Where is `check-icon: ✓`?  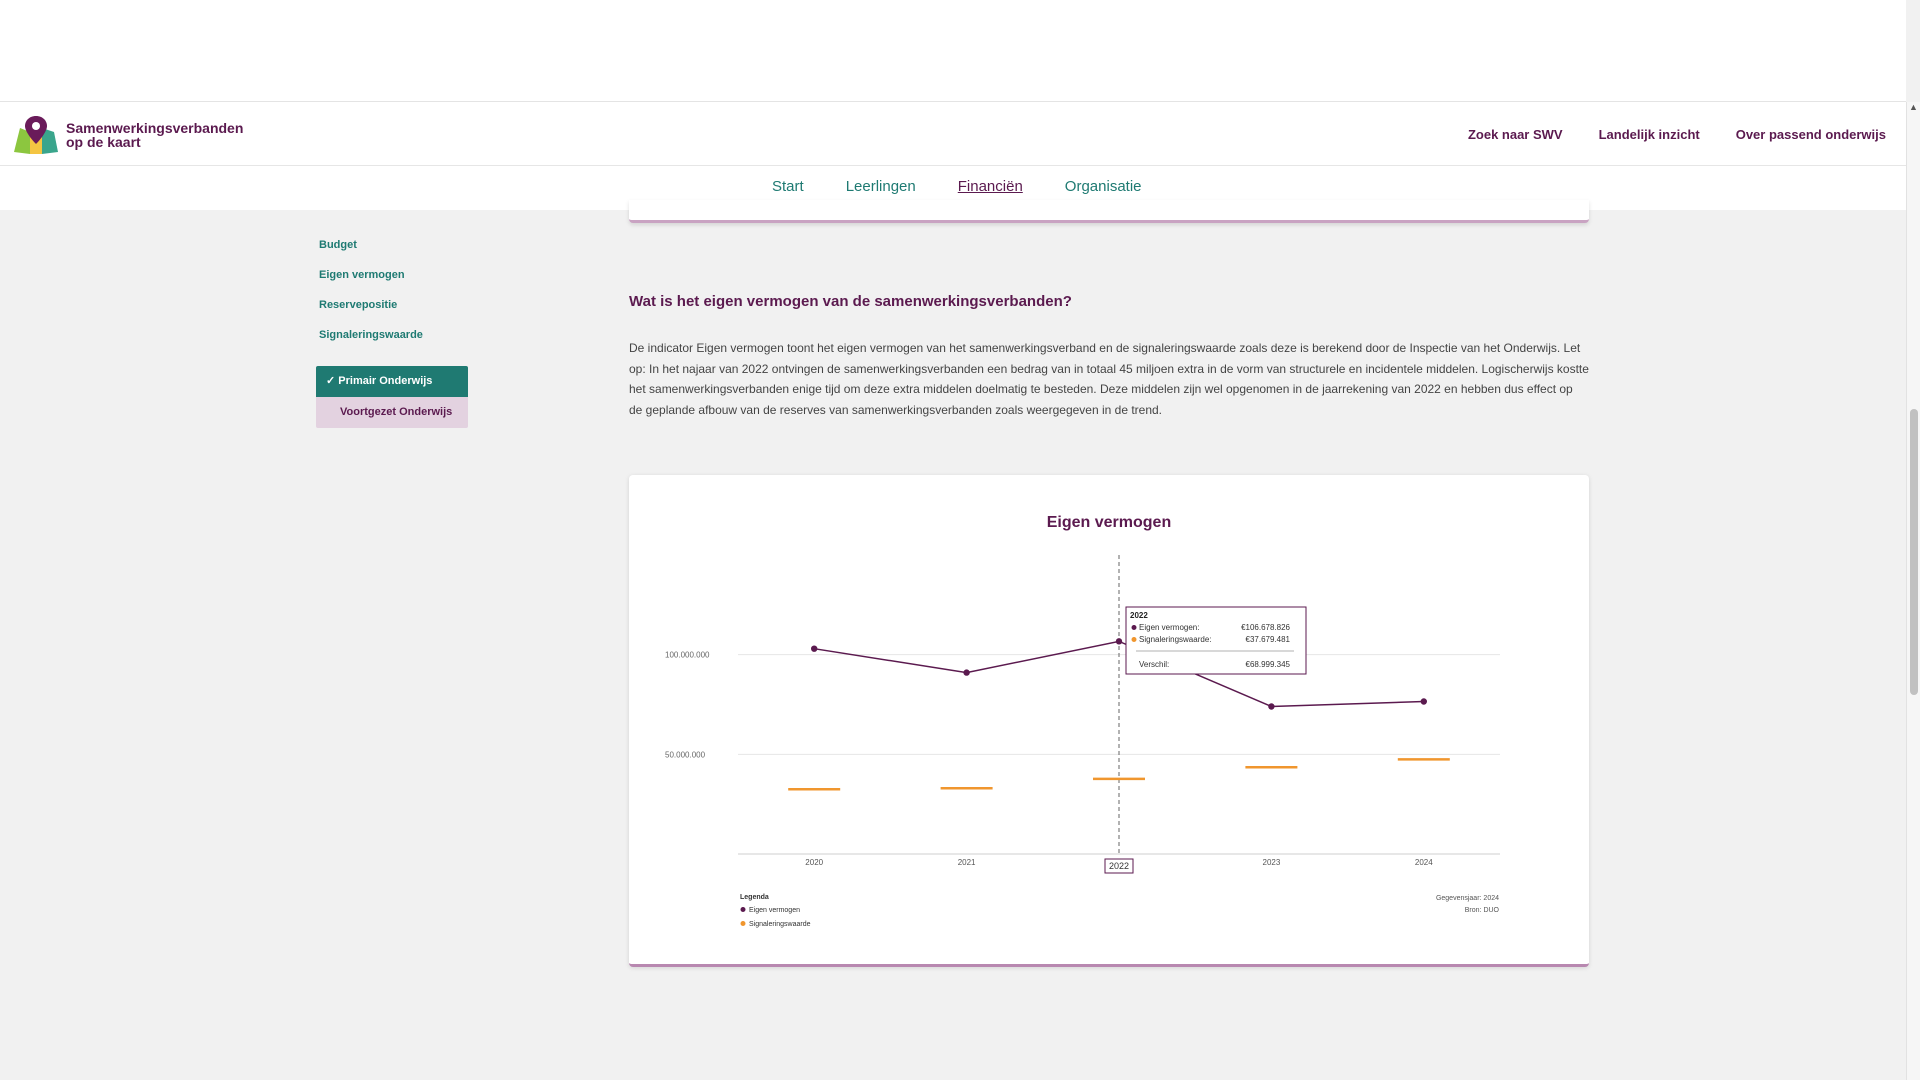
check-icon: ✓ is located at coordinates (331, 381).